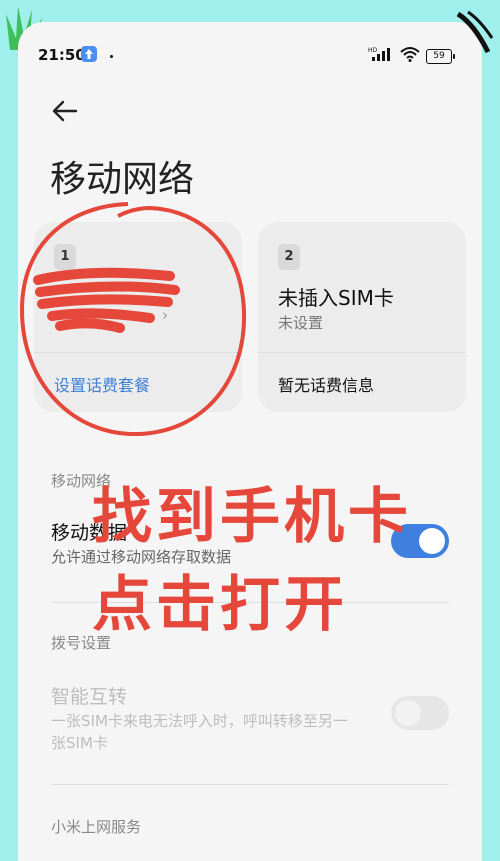 The width and height of the screenshot is (500, 861). What do you see at coordinates (362, 317) in the screenshot?
I see `sim-card-2: 2 未插入SIM卡 未设置 暂无话费信息` at bounding box center [362, 317].